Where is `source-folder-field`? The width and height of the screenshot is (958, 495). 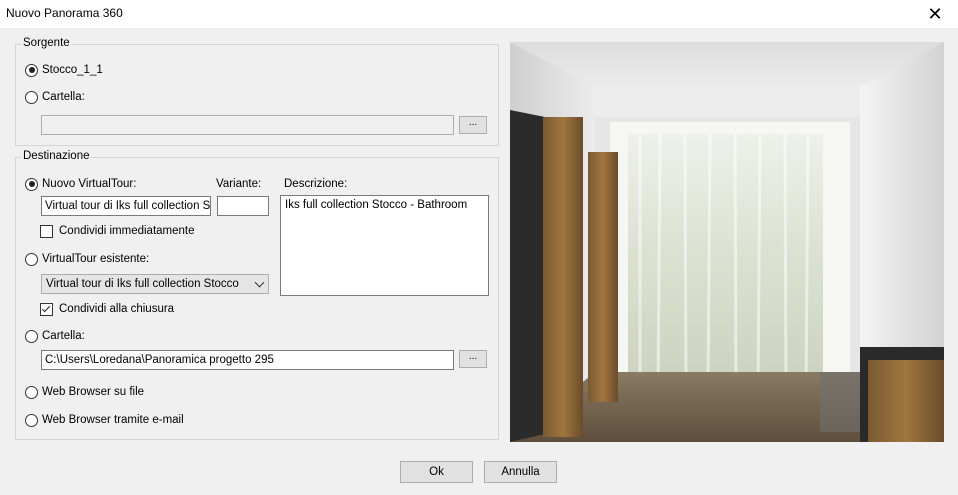 source-folder-field is located at coordinates (247, 125).